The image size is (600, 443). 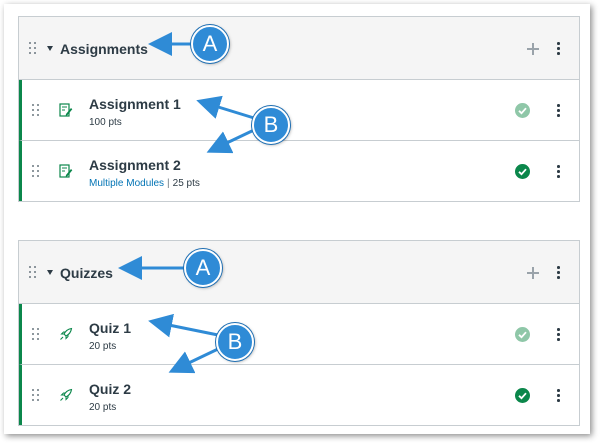 I want to click on item-title: Quiz 1, so click(x=110, y=328).